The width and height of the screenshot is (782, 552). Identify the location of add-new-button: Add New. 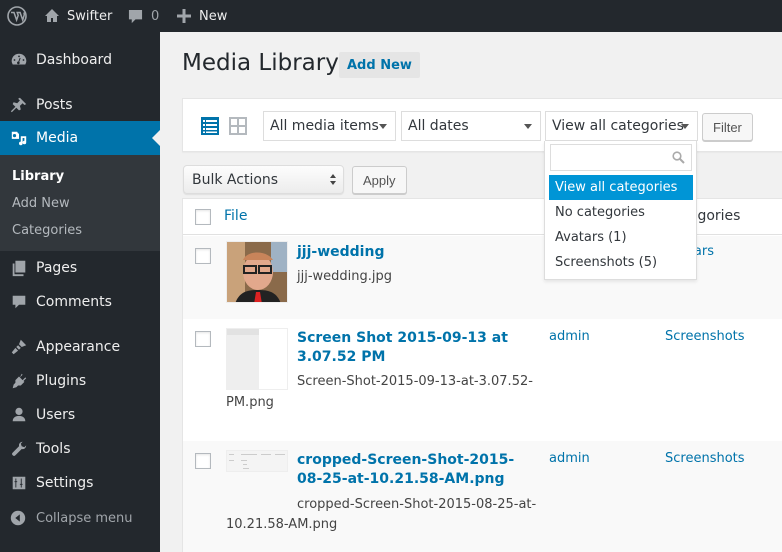
(379, 65).